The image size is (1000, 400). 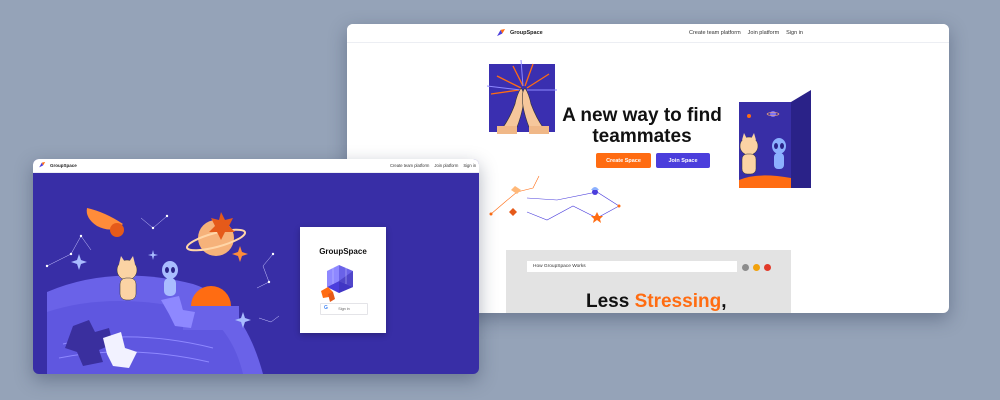 What do you see at coordinates (724, 301) in the screenshot?
I see `headline-tail: ,` at bounding box center [724, 301].